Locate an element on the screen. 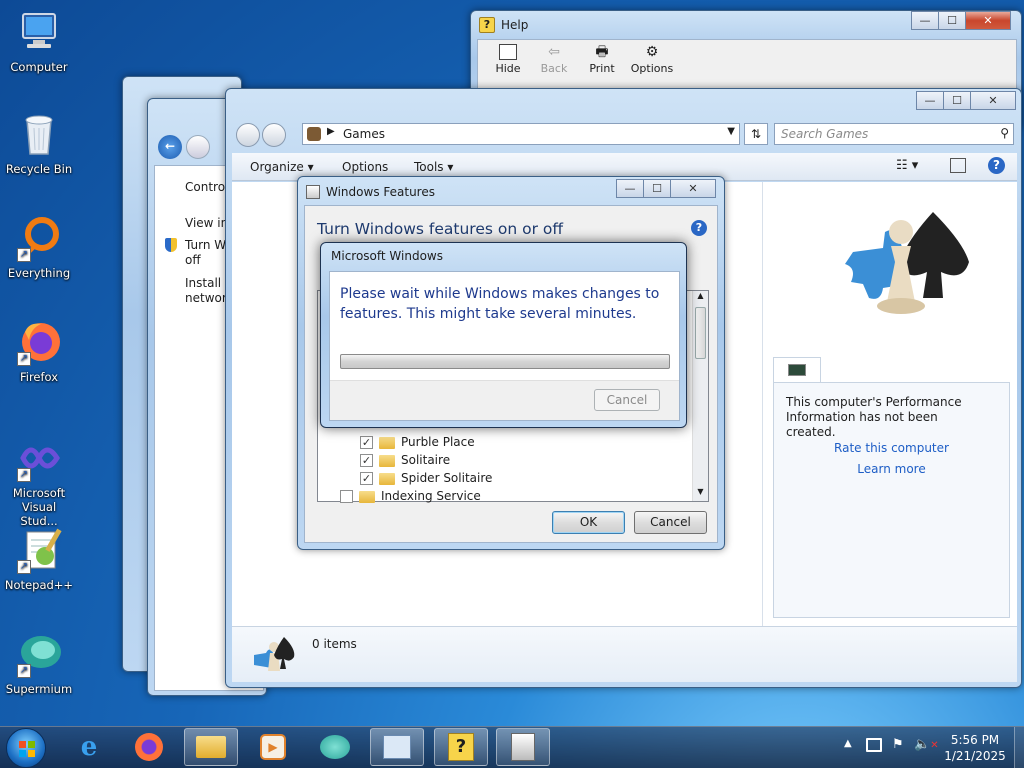 The height and width of the screenshot is (768, 1024). taskbar-control-panel is located at coordinates (397, 747).